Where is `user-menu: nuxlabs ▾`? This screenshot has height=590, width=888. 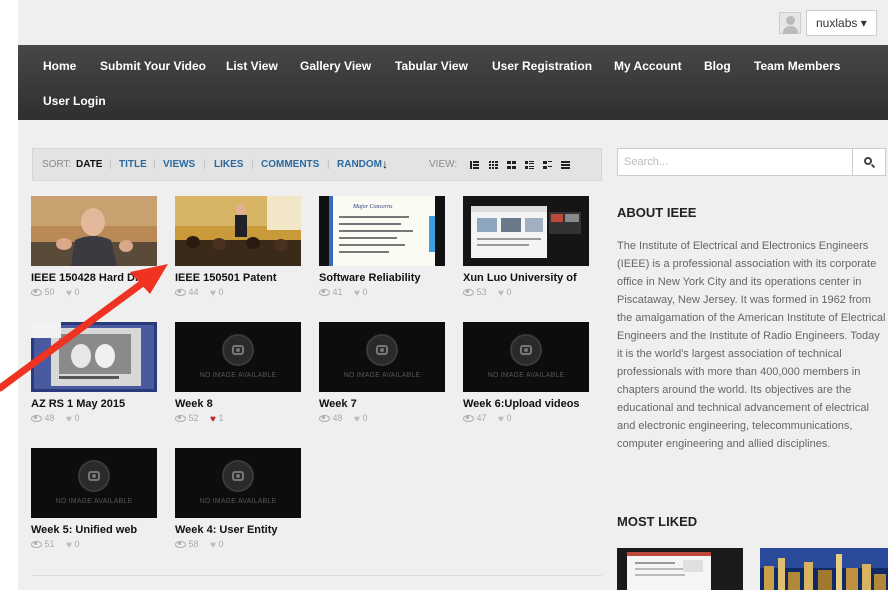
user-menu: nuxlabs ▾ is located at coordinates (841, 23).